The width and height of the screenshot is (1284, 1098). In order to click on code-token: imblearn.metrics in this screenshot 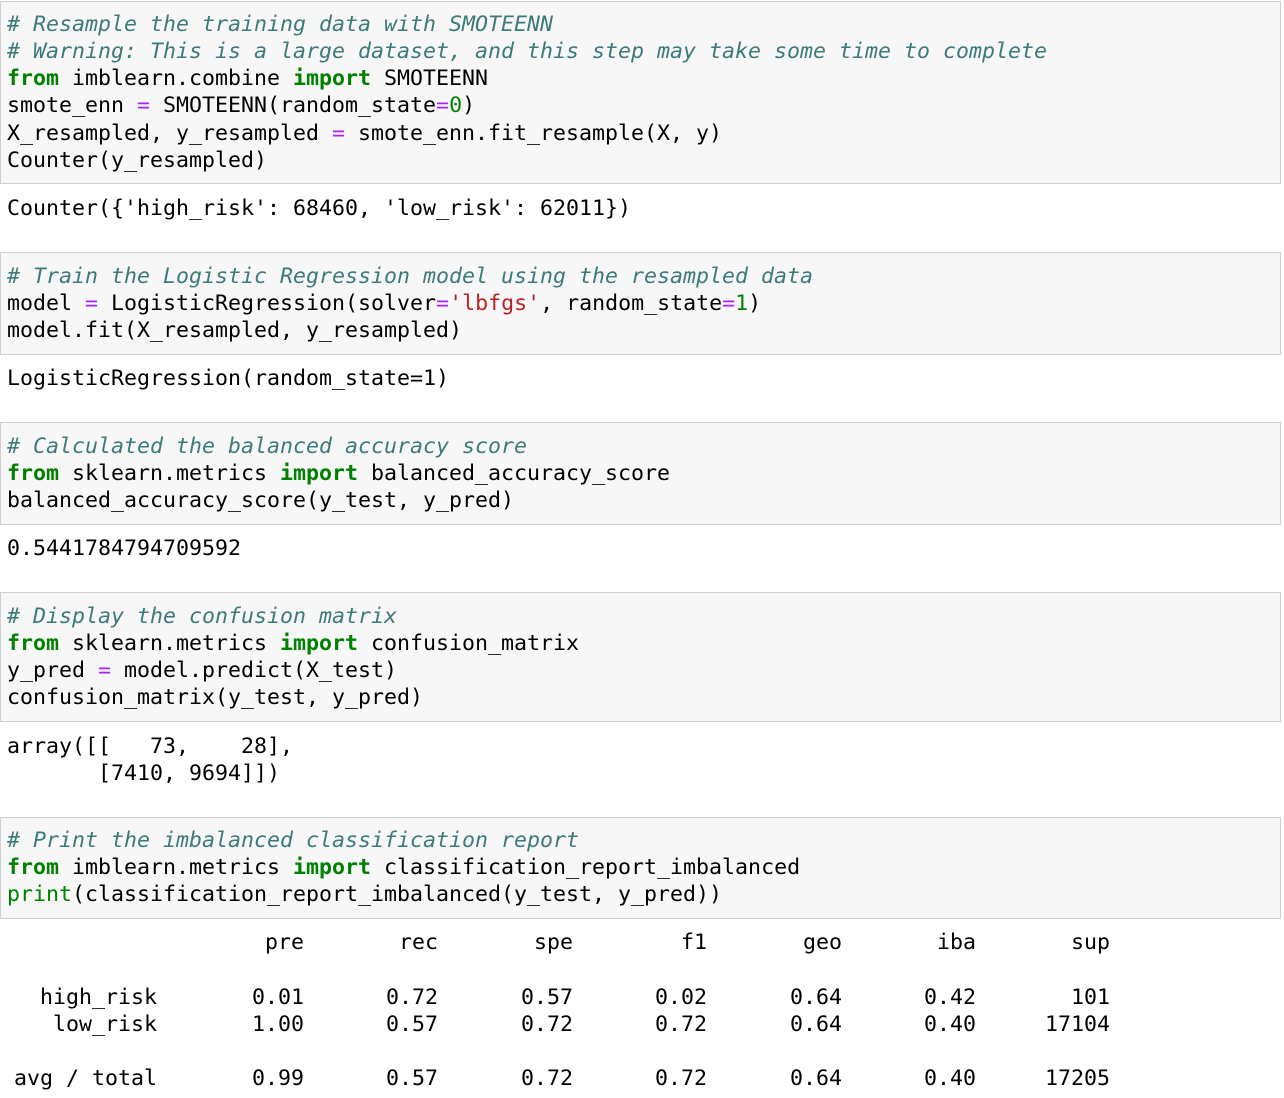, I will do `click(176, 867)`.